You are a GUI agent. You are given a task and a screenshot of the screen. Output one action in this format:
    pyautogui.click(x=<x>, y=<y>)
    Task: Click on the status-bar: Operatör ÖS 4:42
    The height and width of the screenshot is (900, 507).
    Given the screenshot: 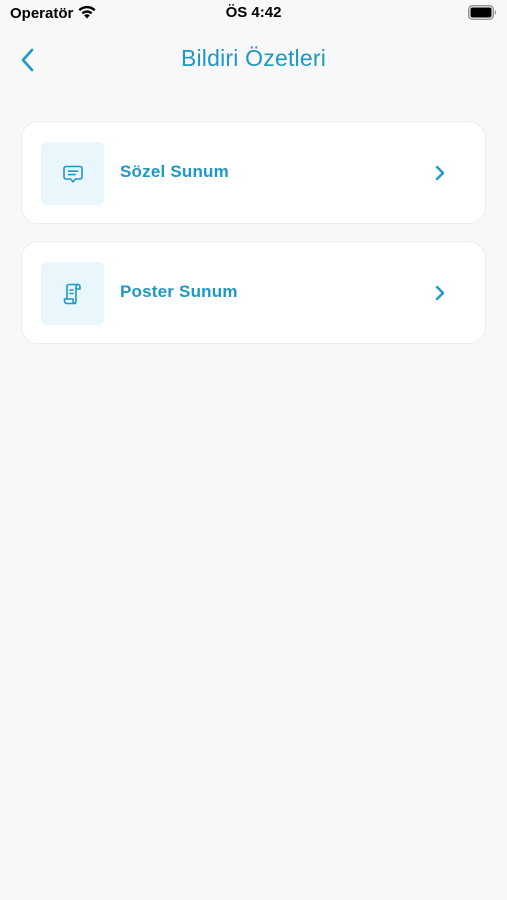 What is the action you would take?
    pyautogui.click(x=253, y=15)
    